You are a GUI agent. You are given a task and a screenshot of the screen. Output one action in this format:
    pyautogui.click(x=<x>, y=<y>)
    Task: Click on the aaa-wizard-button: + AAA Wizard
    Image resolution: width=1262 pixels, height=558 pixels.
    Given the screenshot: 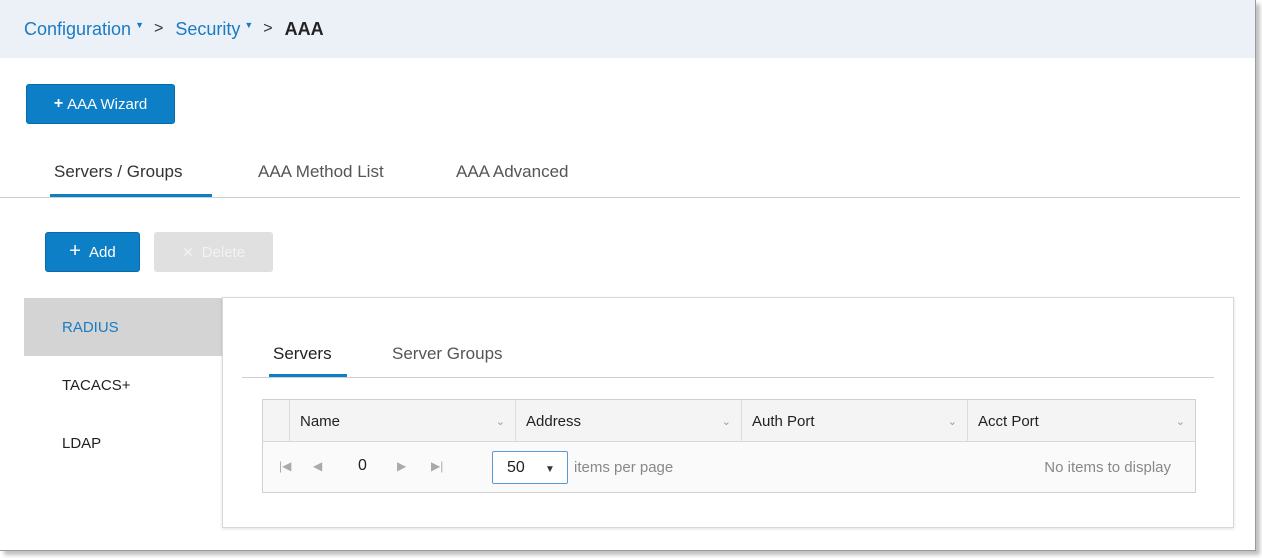 What is the action you would take?
    pyautogui.click(x=100, y=104)
    